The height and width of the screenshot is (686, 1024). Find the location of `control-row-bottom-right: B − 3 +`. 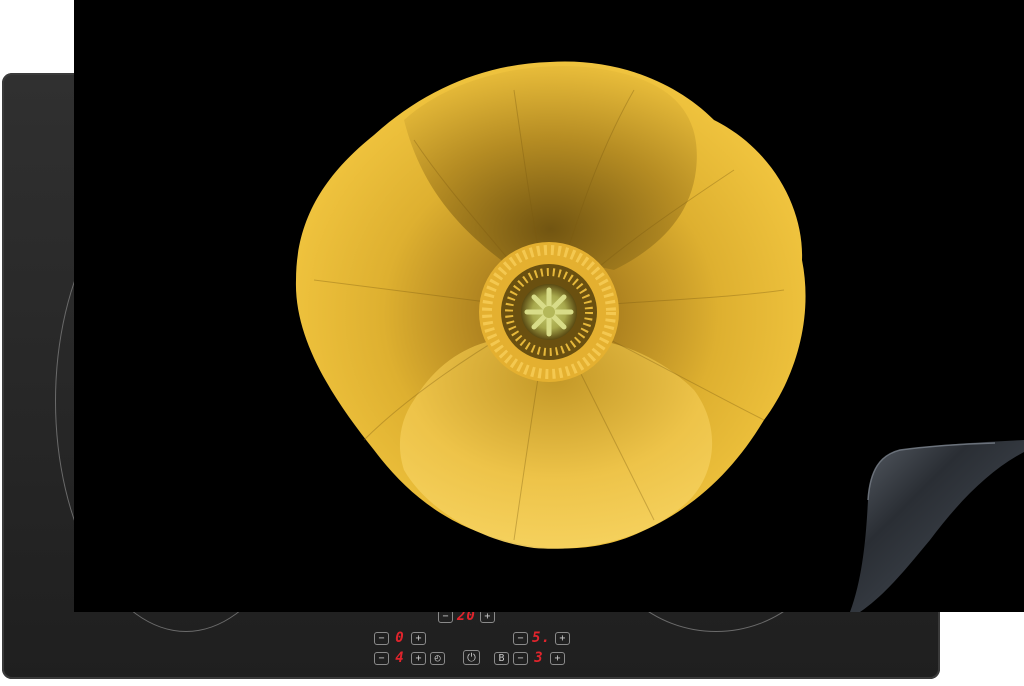

control-row-bottom-right: B − 3 + is located at coordinates (529, 658).